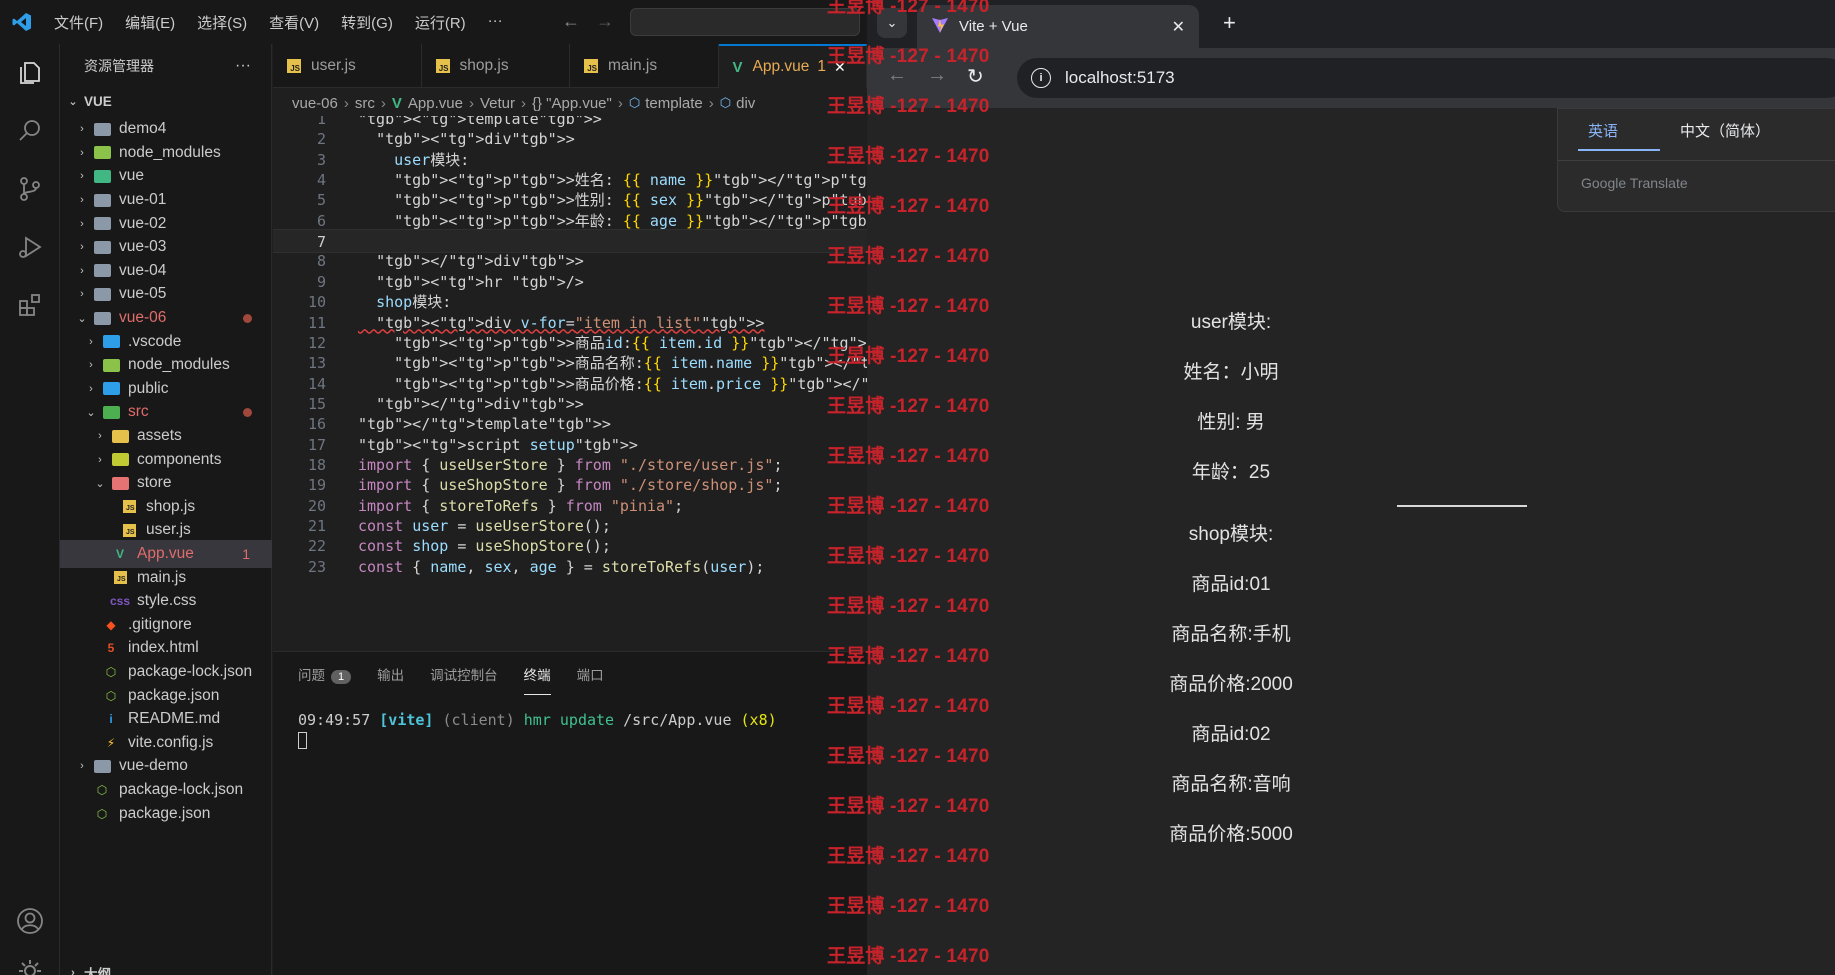 The height and width of the screenshot is (975, 1835). I want to click on tree-item-label: demo4, so click(143, 129).